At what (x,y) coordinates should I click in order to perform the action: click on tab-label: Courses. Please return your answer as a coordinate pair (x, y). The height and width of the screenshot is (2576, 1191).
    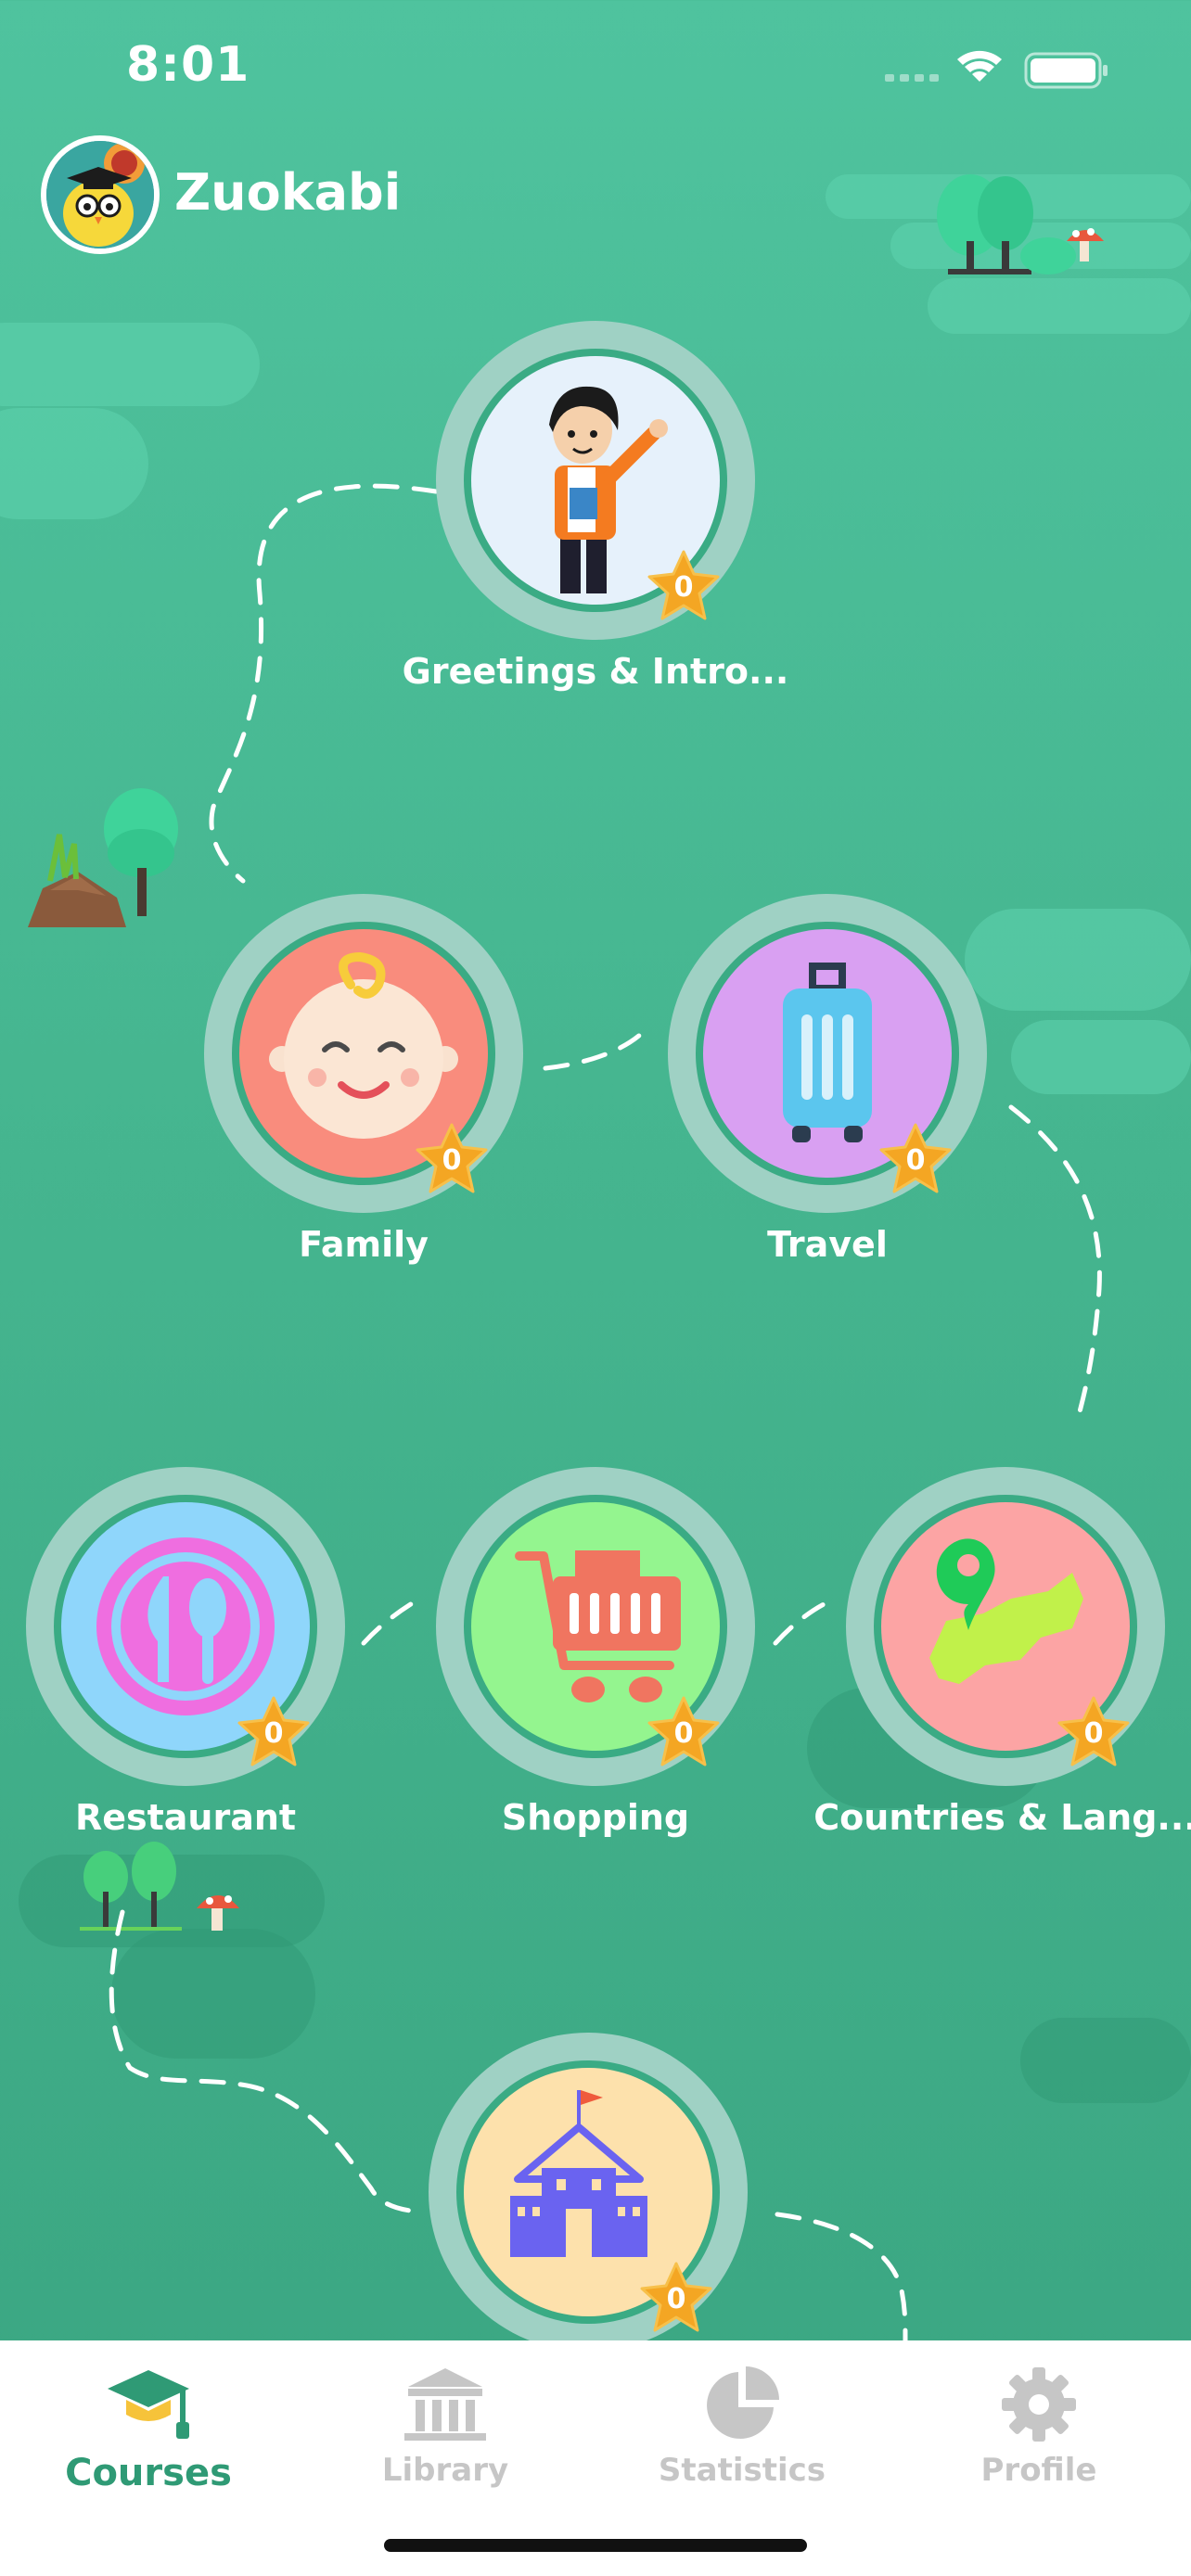
    Looking at the image, I should click on (148, 2473).